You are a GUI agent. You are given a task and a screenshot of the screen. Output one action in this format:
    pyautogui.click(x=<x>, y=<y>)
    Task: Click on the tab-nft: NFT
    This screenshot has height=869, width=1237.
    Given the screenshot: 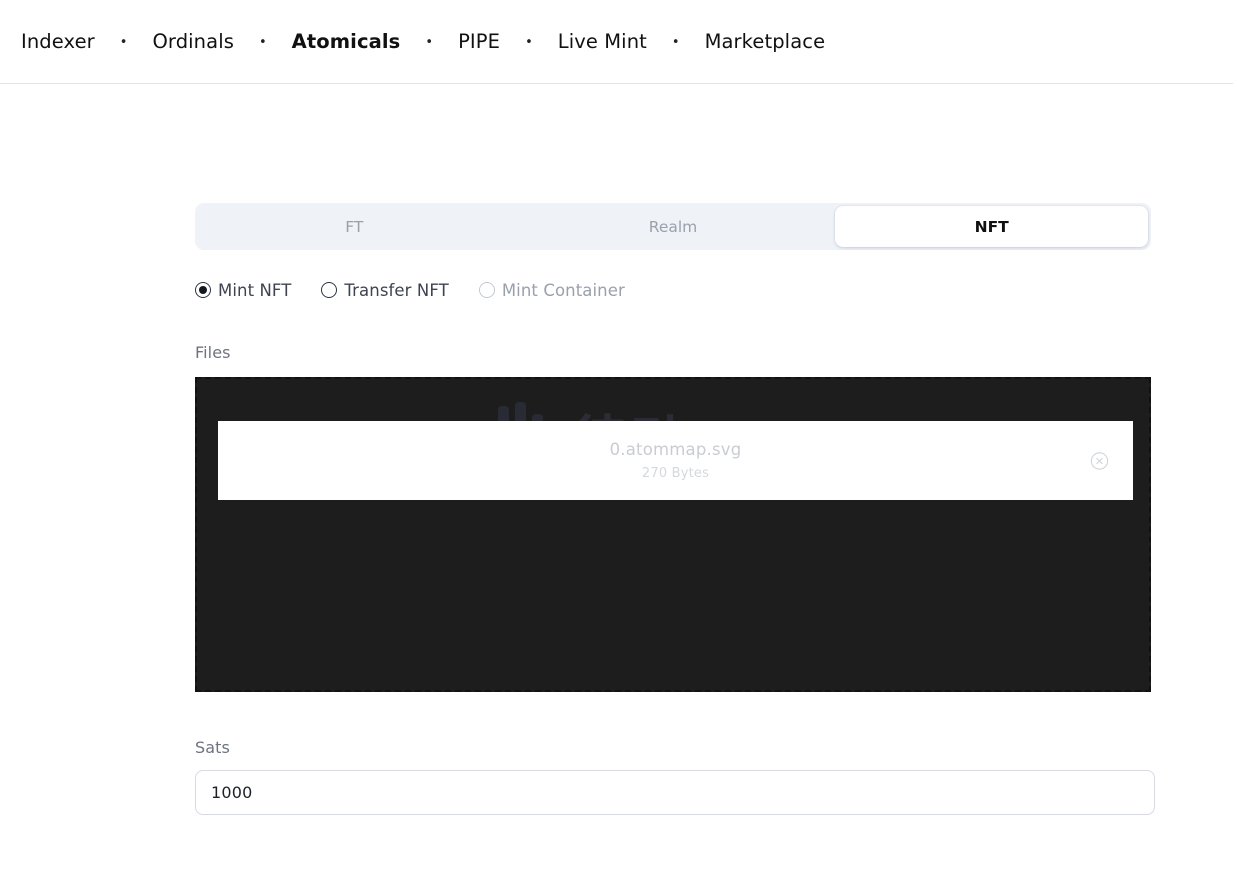 What is the action you would take?
    pyautogui.click(x=992, y=226)
    